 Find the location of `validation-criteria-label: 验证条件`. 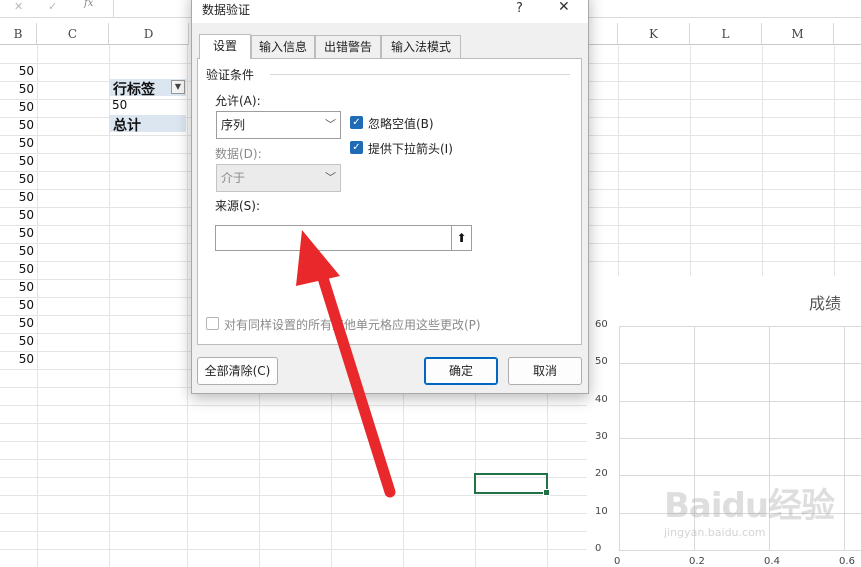

validation-criteria-label: 验证条件 is located at coordinates (232, 74).